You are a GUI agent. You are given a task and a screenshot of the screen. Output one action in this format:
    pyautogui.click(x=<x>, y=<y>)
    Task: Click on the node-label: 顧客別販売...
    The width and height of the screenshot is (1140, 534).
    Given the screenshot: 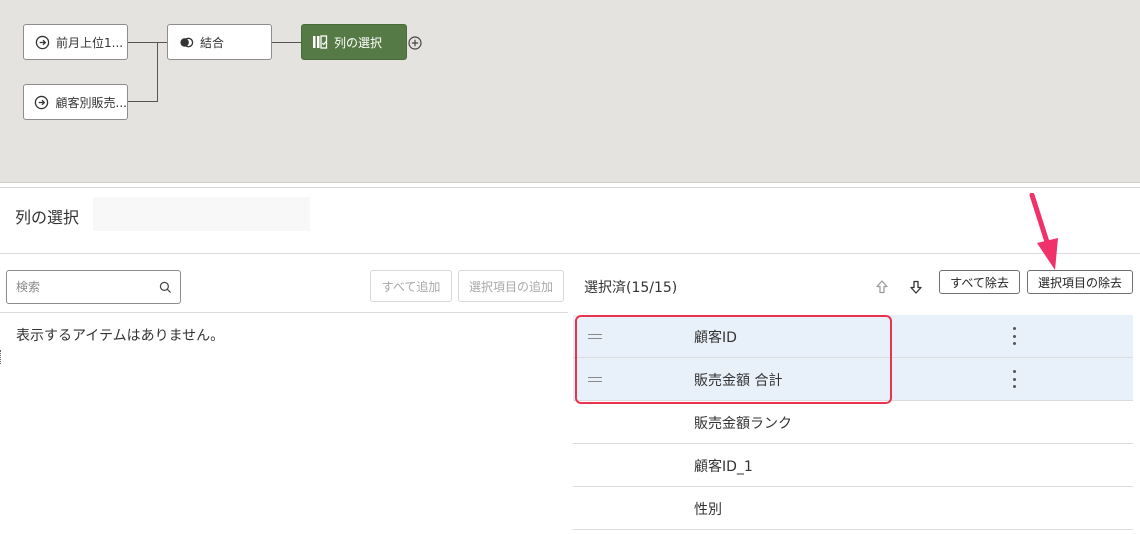 What is the action you would take?
    pyautogui.click(x=91, y=102)
    